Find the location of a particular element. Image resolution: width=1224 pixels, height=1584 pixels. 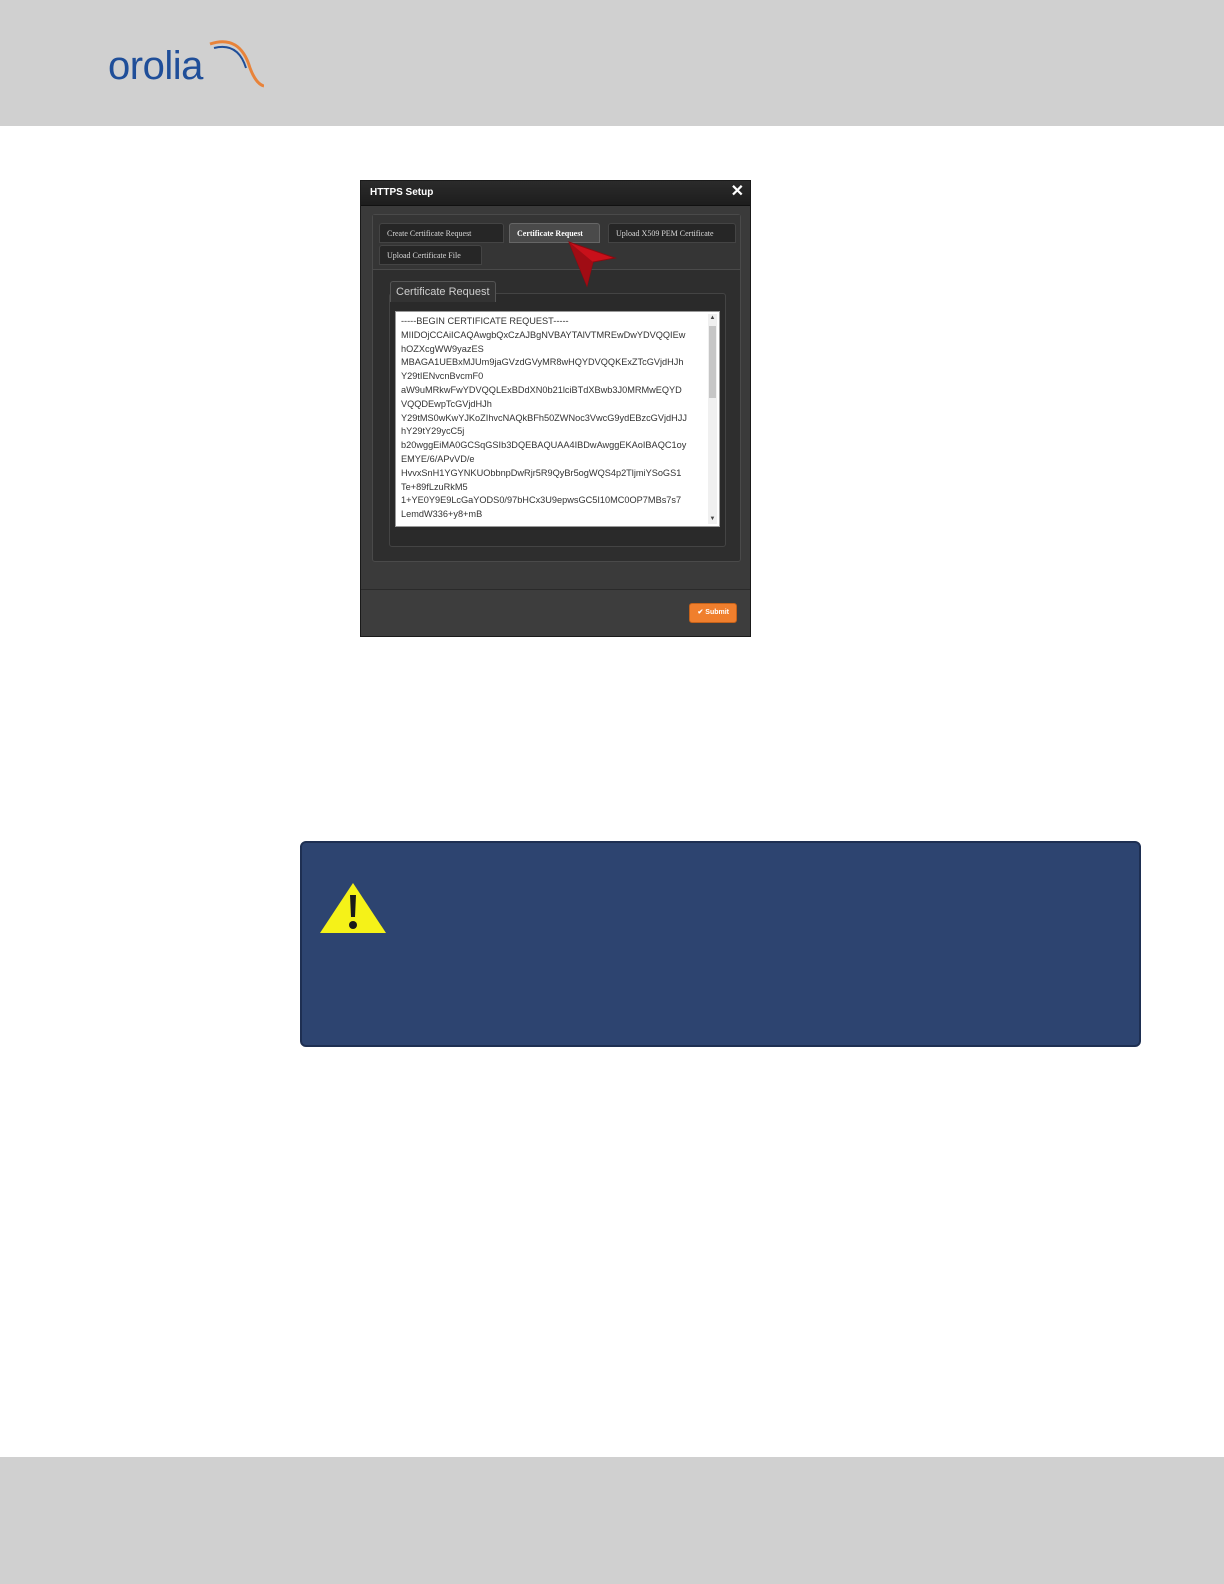

close-icon: ✕ is located at coordinates (737, 192).